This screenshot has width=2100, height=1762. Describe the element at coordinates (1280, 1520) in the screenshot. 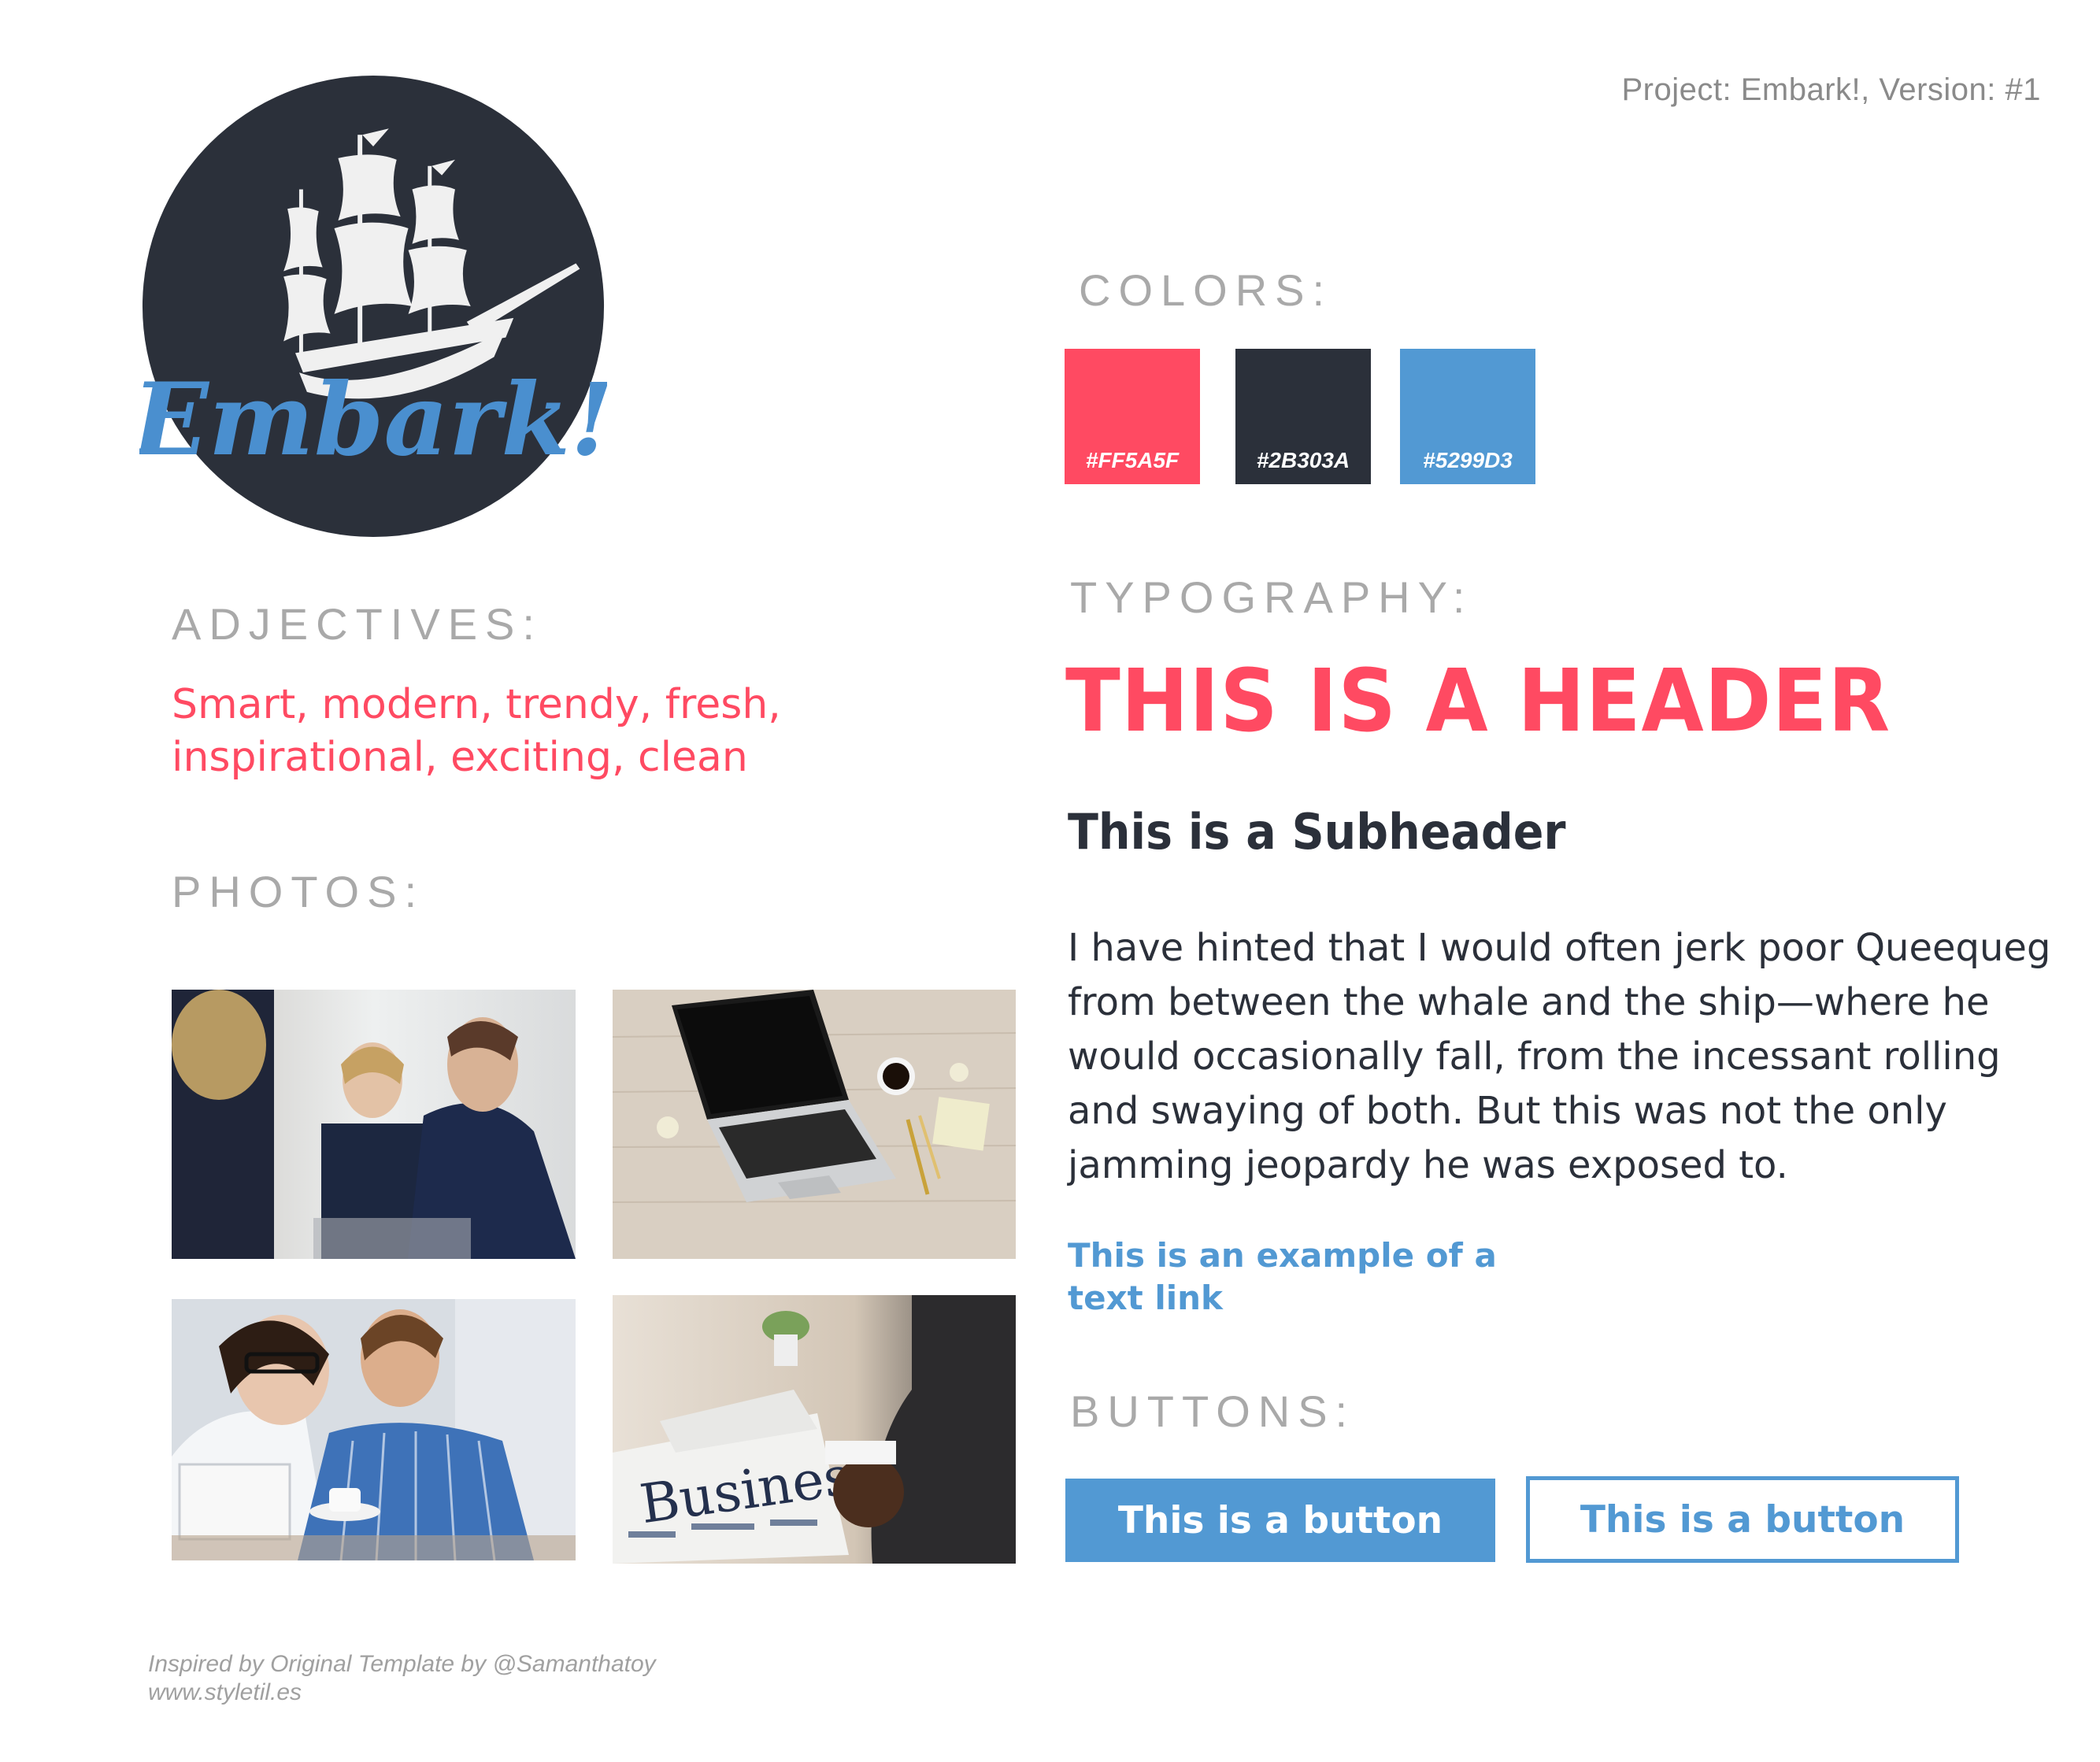

I see `sample-primary-button: This is a button` at that location.